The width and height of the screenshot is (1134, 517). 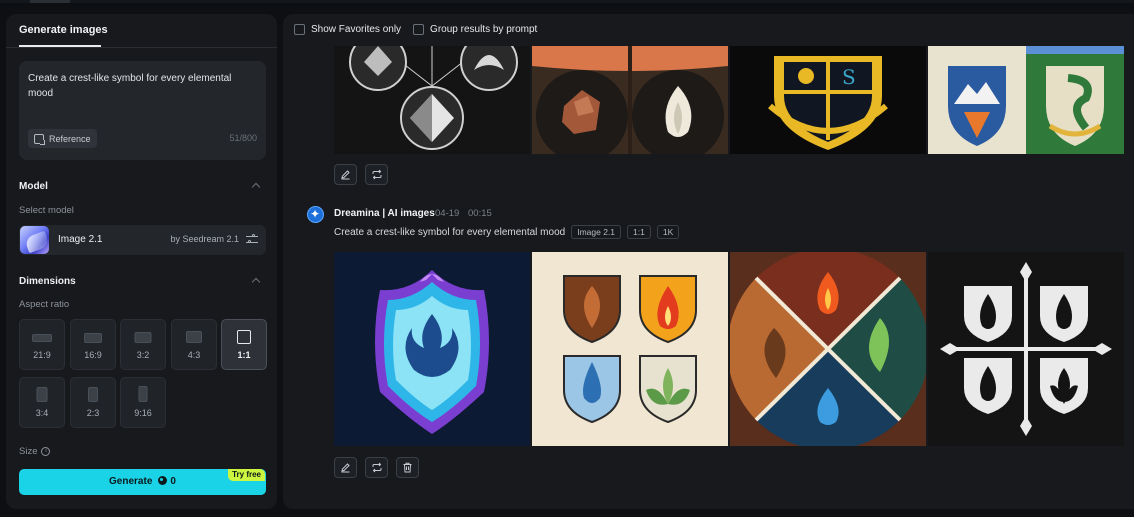 What do you see at coordinates (141, 47) in the screenshot?
I see `tab-divider` at bounding box center [141, 47].